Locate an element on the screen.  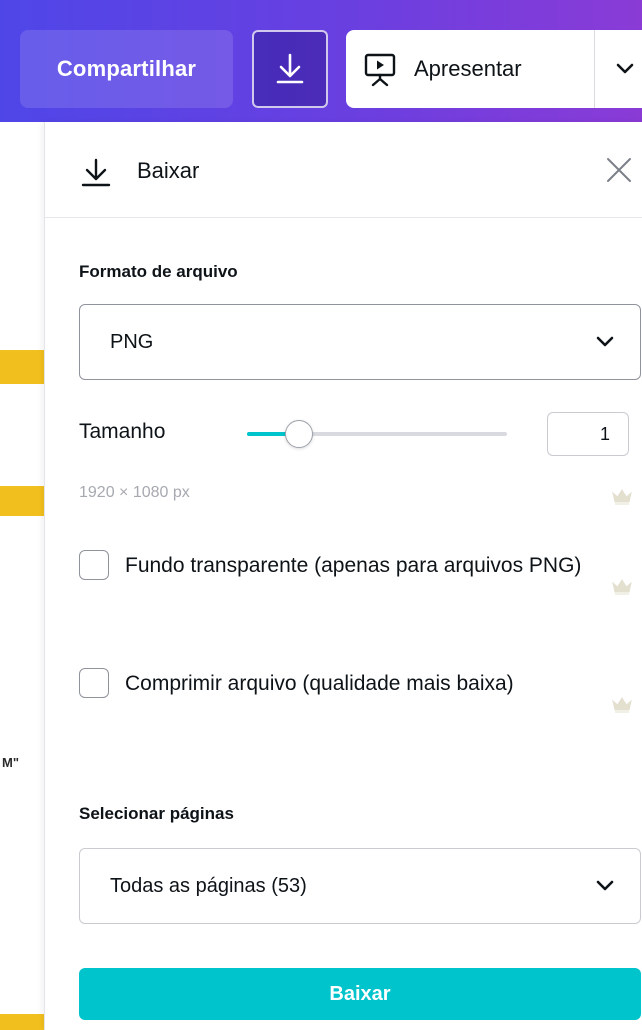
present-label: Apresentar is located at coordinates (468, 68).